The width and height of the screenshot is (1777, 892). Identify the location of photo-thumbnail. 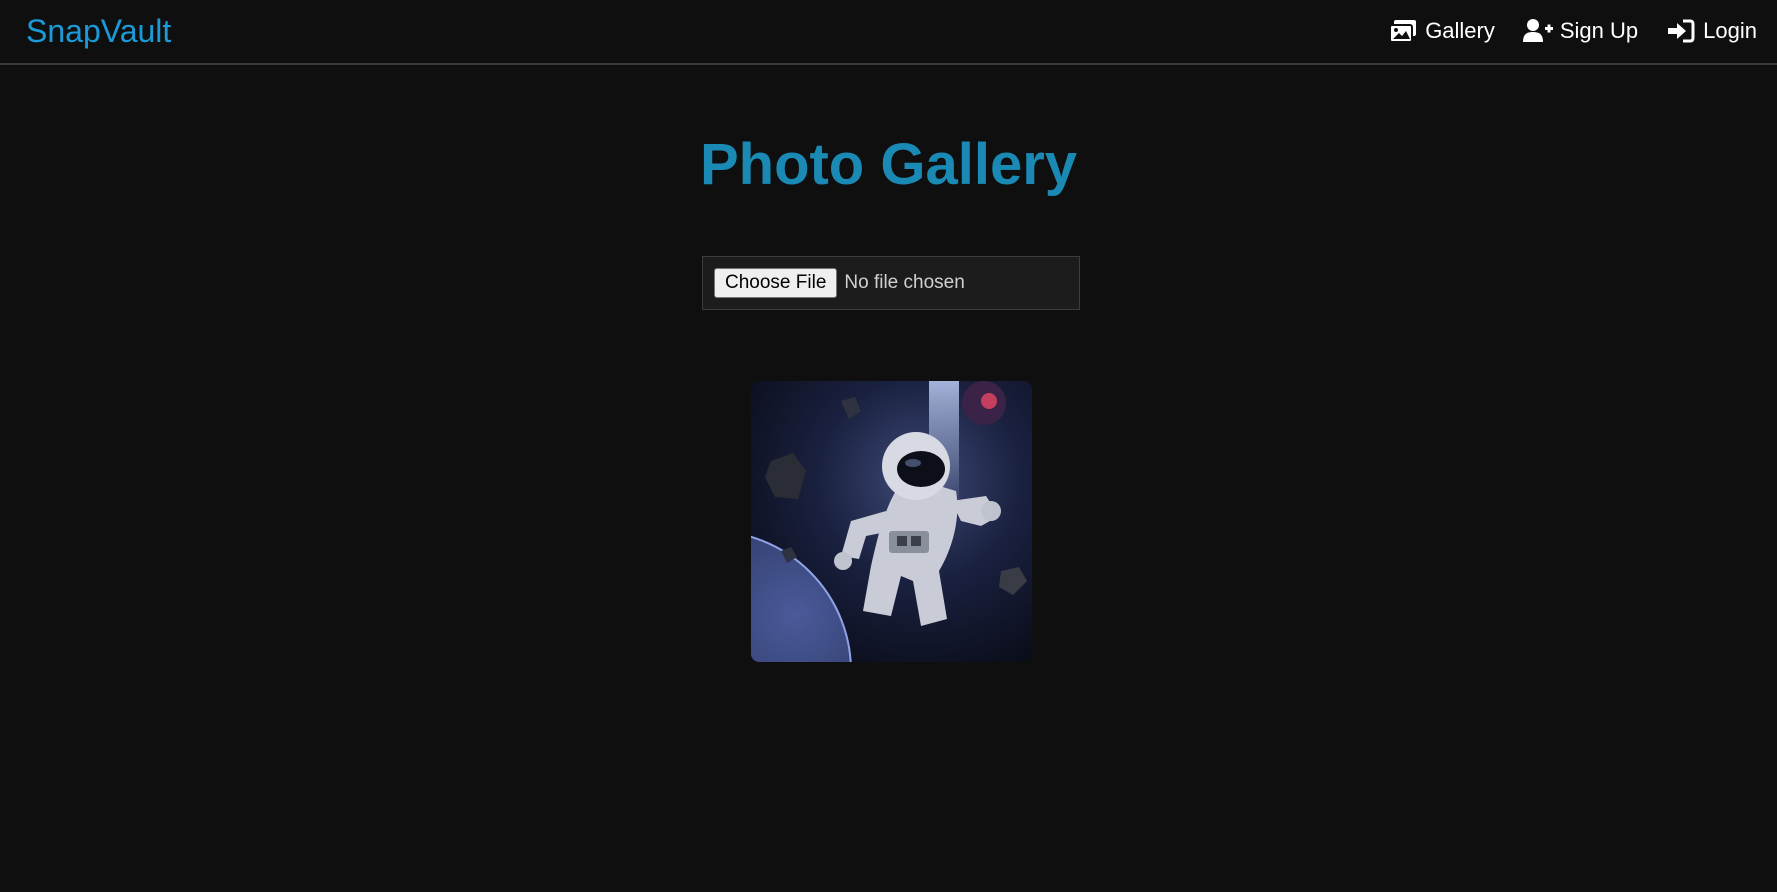
(891, 521).